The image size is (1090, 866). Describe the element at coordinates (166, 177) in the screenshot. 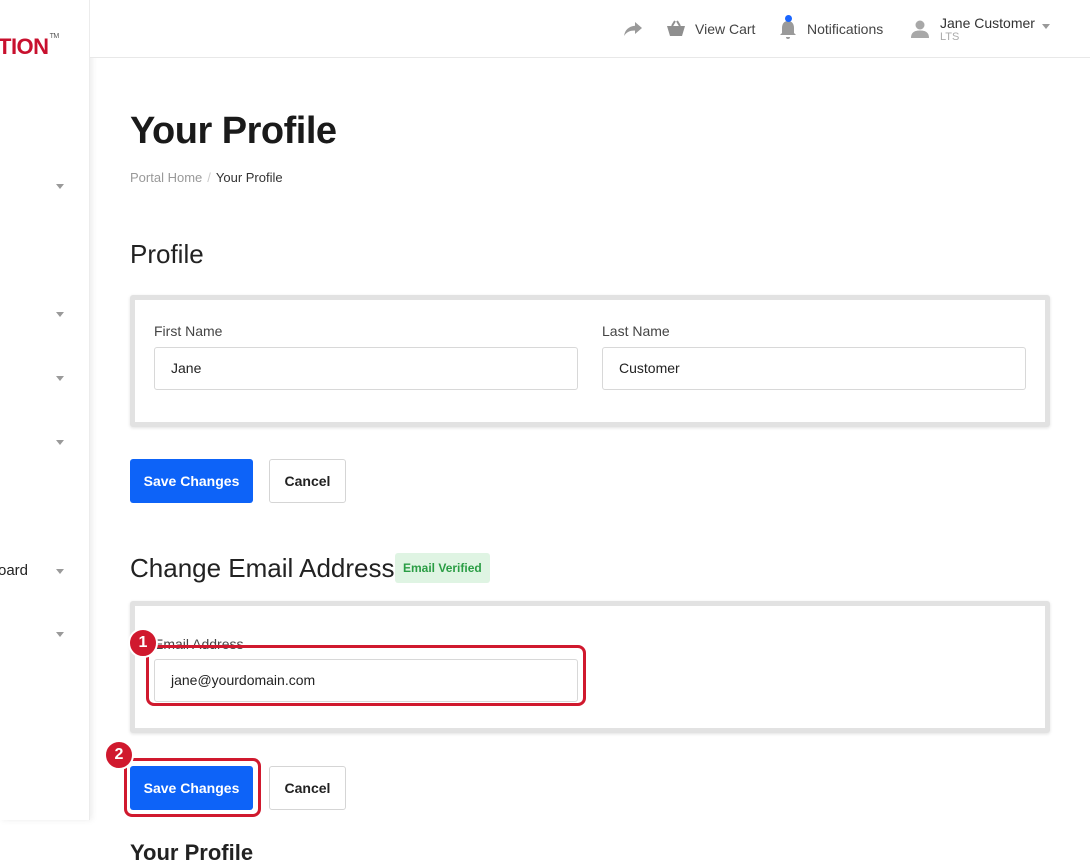

I see `breadcrumb-home: Portal Home` at that location.